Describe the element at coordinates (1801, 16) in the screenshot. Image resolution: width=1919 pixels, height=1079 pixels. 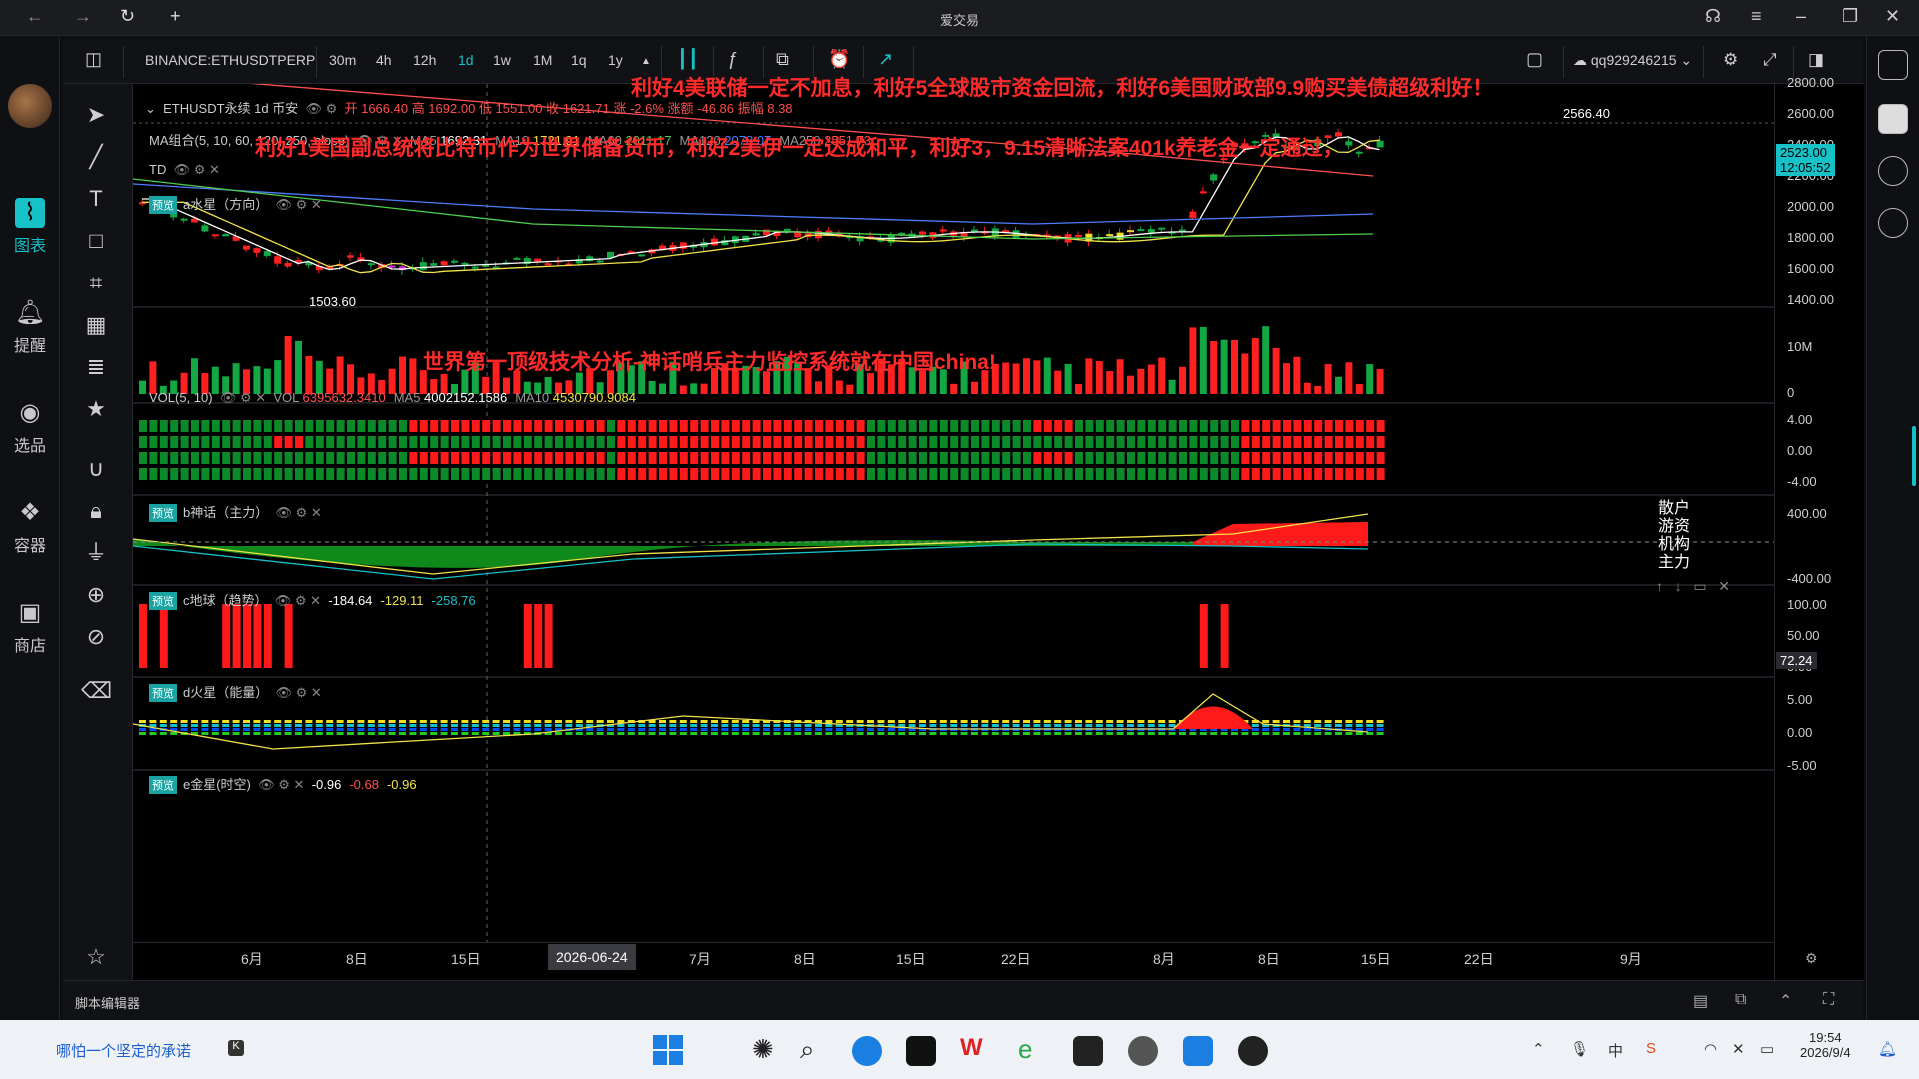
I see `minimize-icon: –` at that location.